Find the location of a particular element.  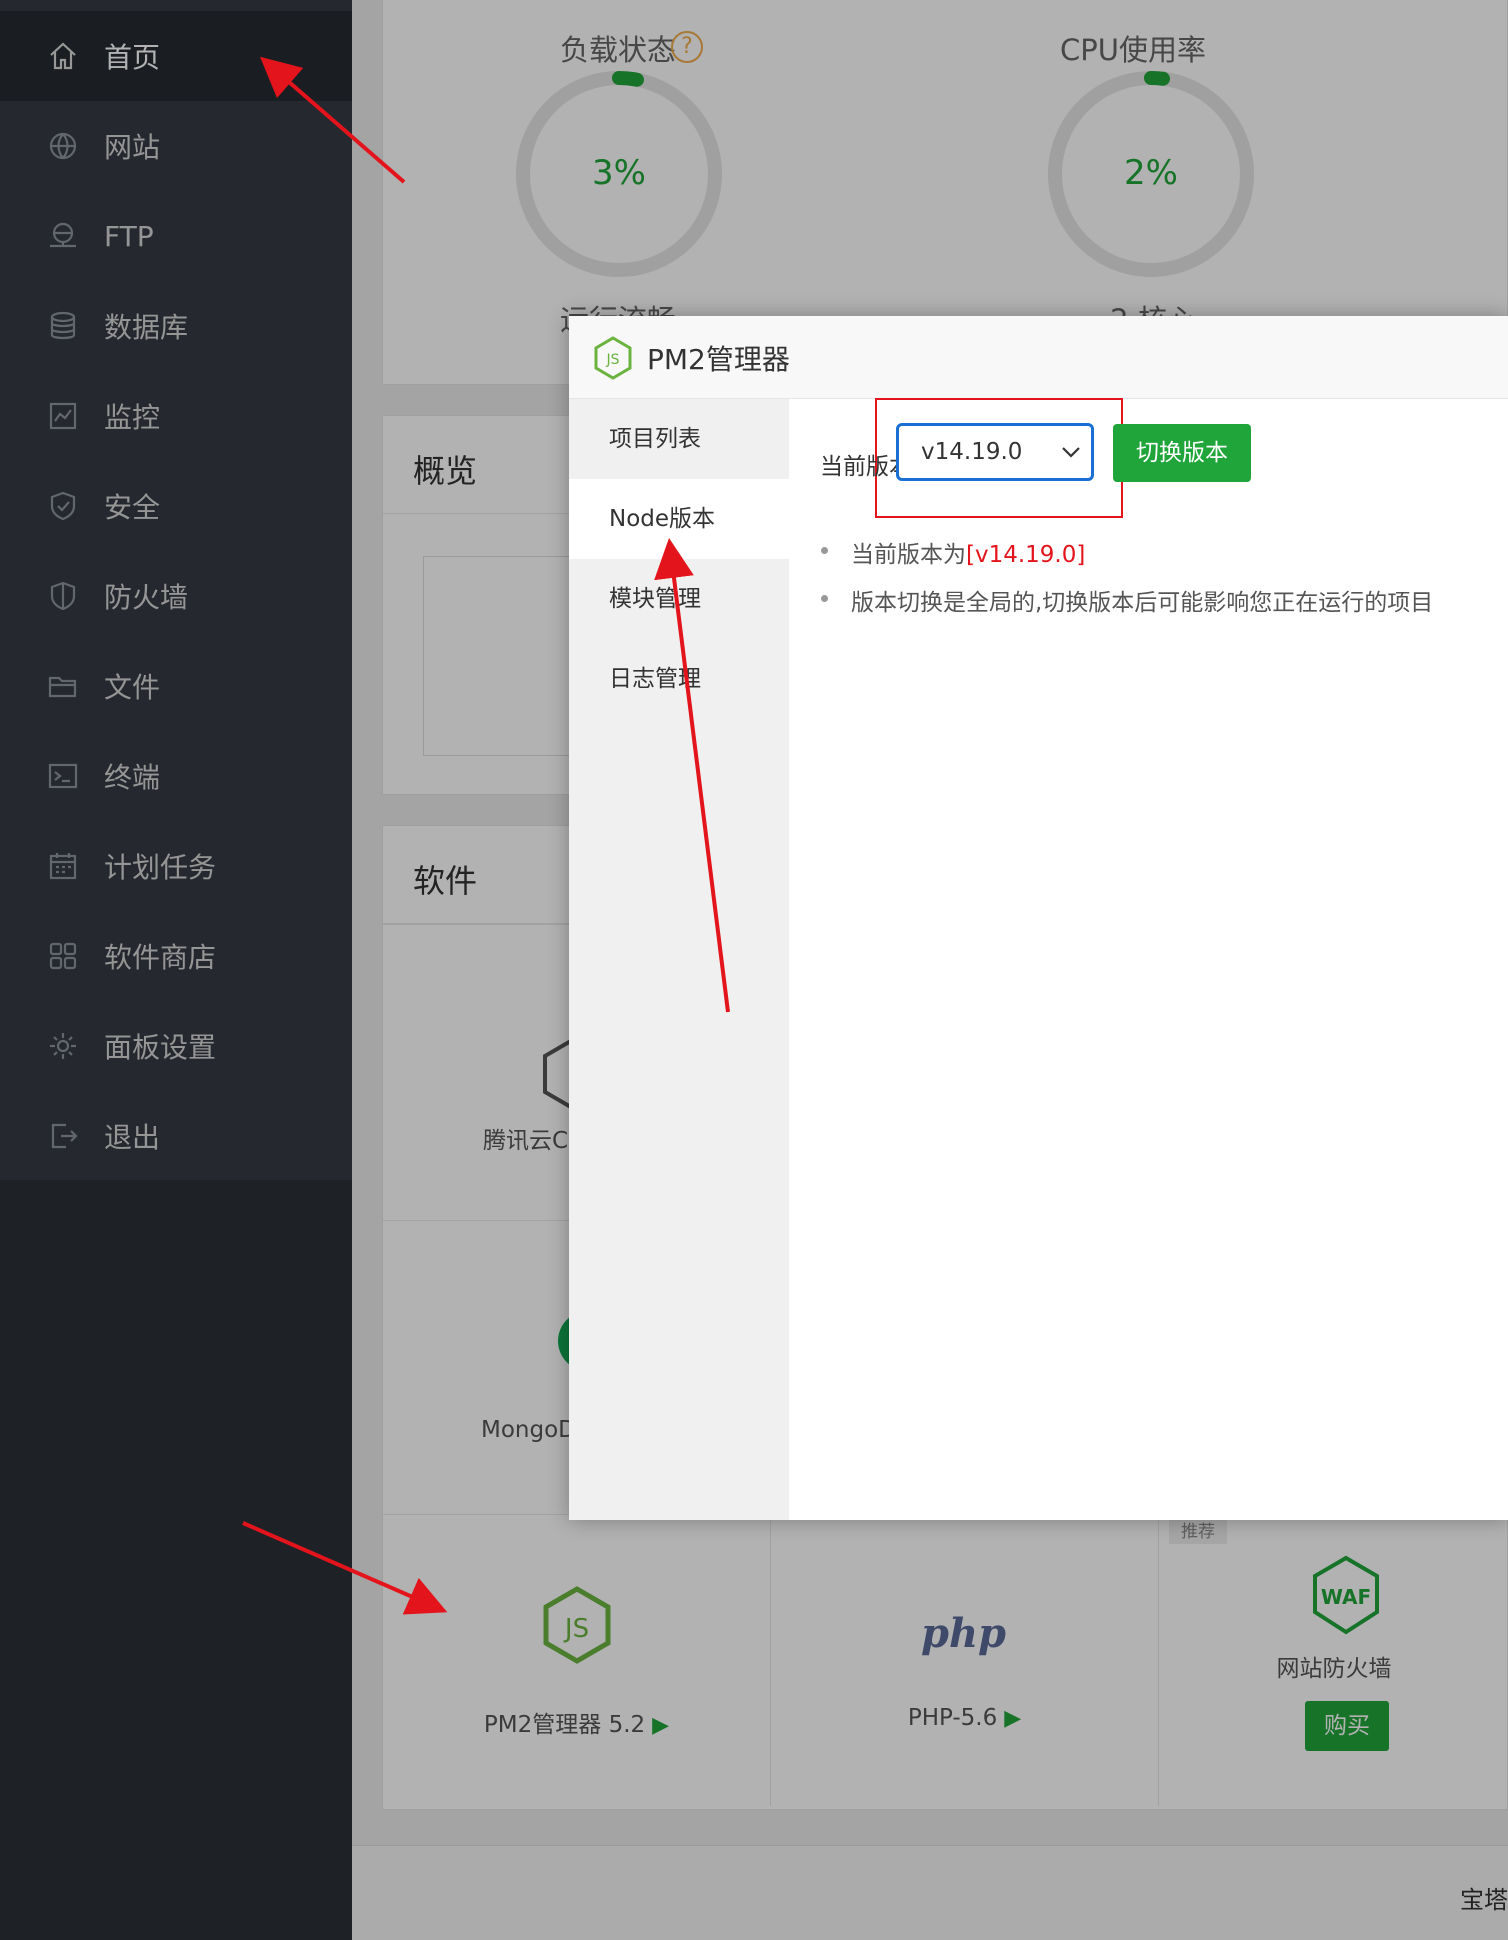

info-current-version: 当前版本为[v14.19.0] is located at coordinates (953, 552).